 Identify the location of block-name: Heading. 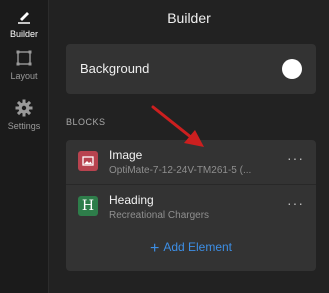
(131, 200).